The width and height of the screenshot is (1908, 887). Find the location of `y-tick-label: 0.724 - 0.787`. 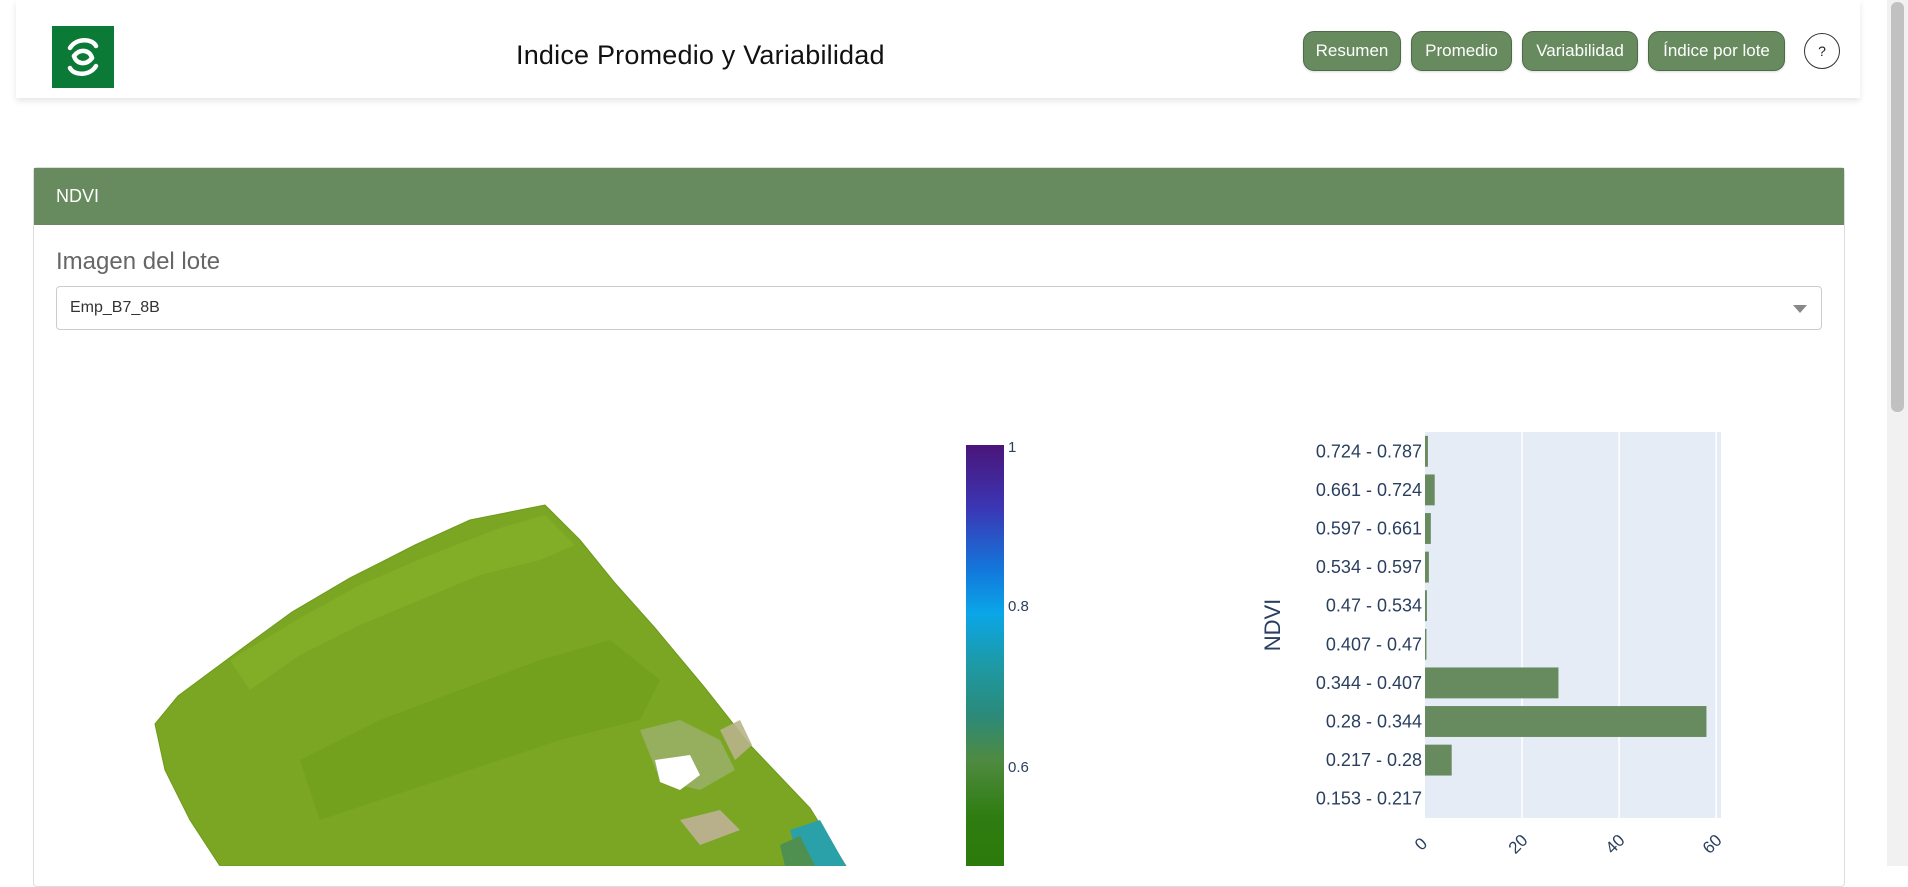

y-tick-label: 0.724 - 0.787 is located at coordinates (1369, 451).